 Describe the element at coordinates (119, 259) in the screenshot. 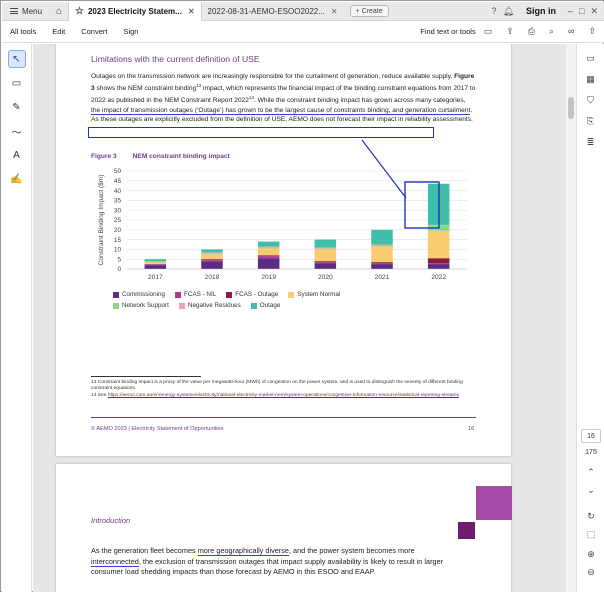

I see `y-tick-label: 5` at that location.